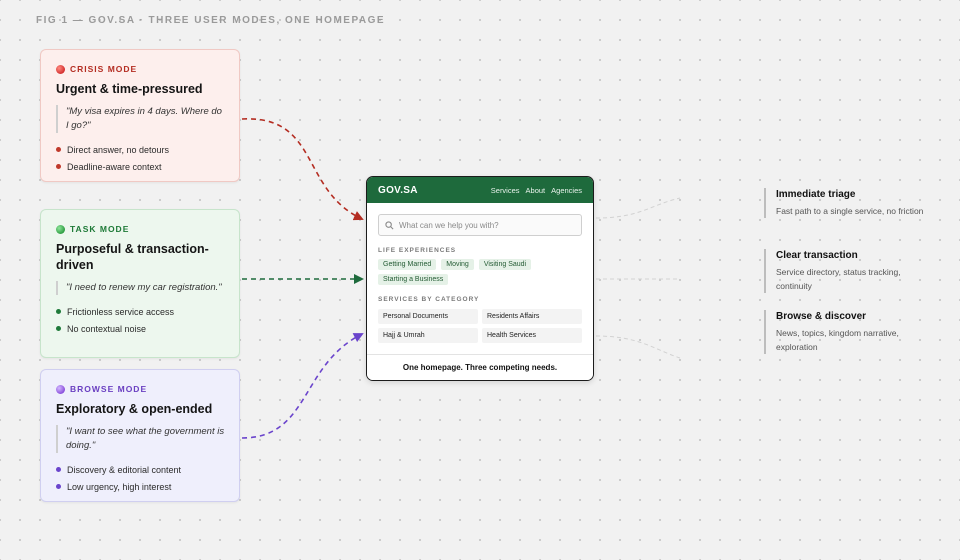 The height and width of the screenshot is (560, 960). What do you see at coordinates (129, 89) in the screenshot?
I see `crisis-mode-title: Urgent & time-pressured` at bounding box center [129, 89].